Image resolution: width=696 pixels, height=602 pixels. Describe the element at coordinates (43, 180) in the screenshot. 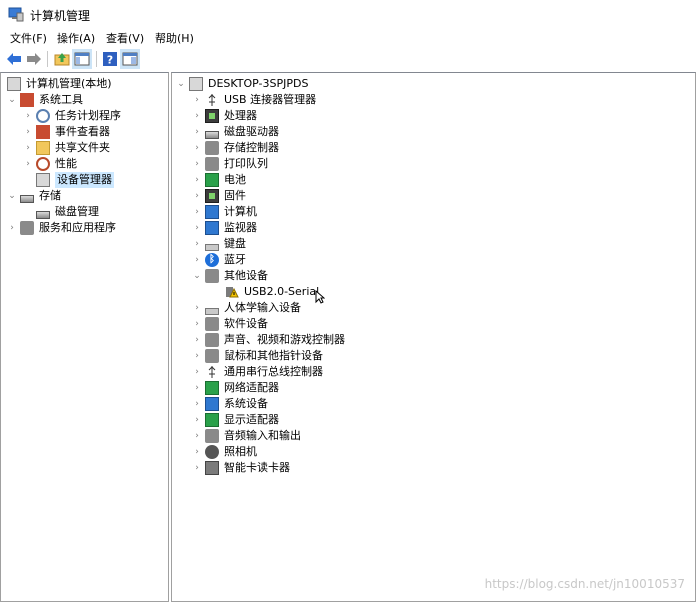

I see `device-manager-icon` at that location.